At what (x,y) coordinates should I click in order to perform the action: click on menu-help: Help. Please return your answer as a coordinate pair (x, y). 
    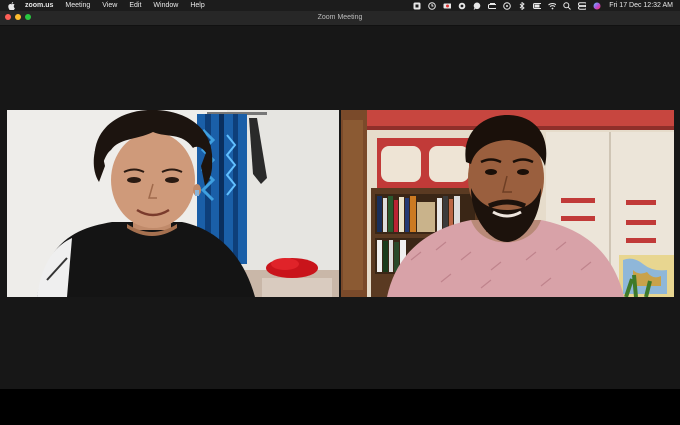
    Looking at the image, I should click on (197, 5).